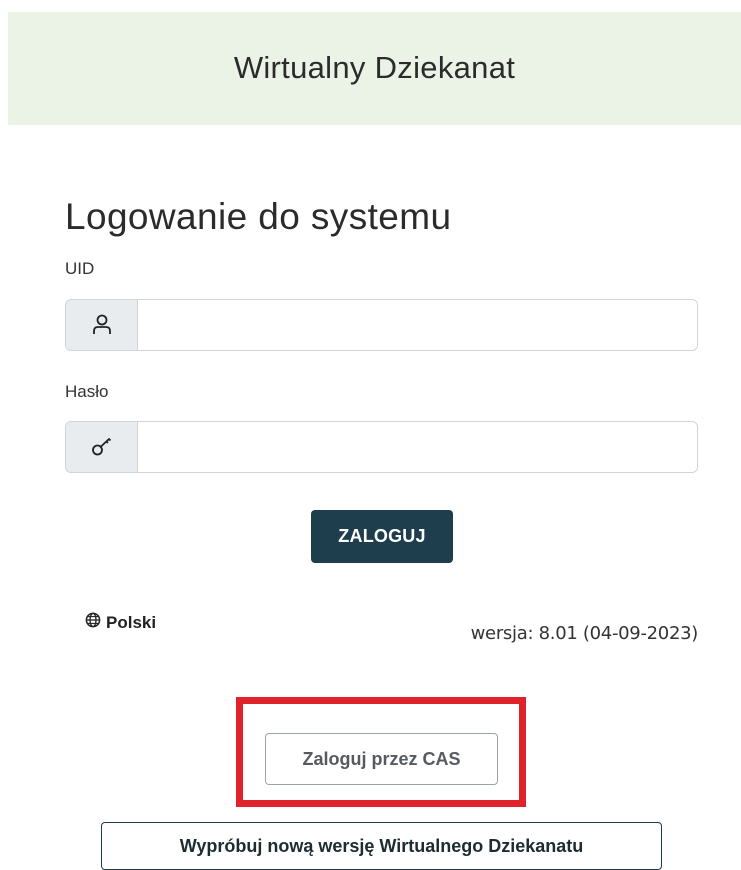  I want to click on uid-input-group, so click(381, 325).